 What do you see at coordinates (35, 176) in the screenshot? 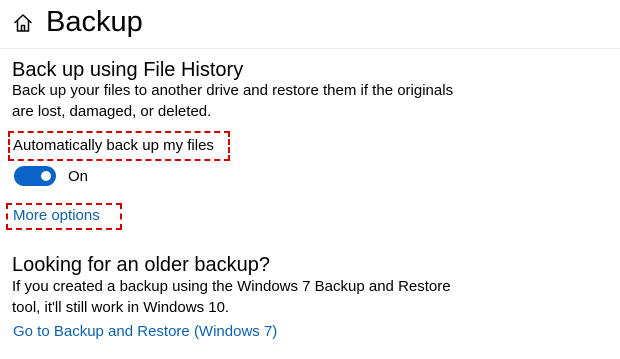
I see `auto-backup-toggle` at bounding box center [35, 176].